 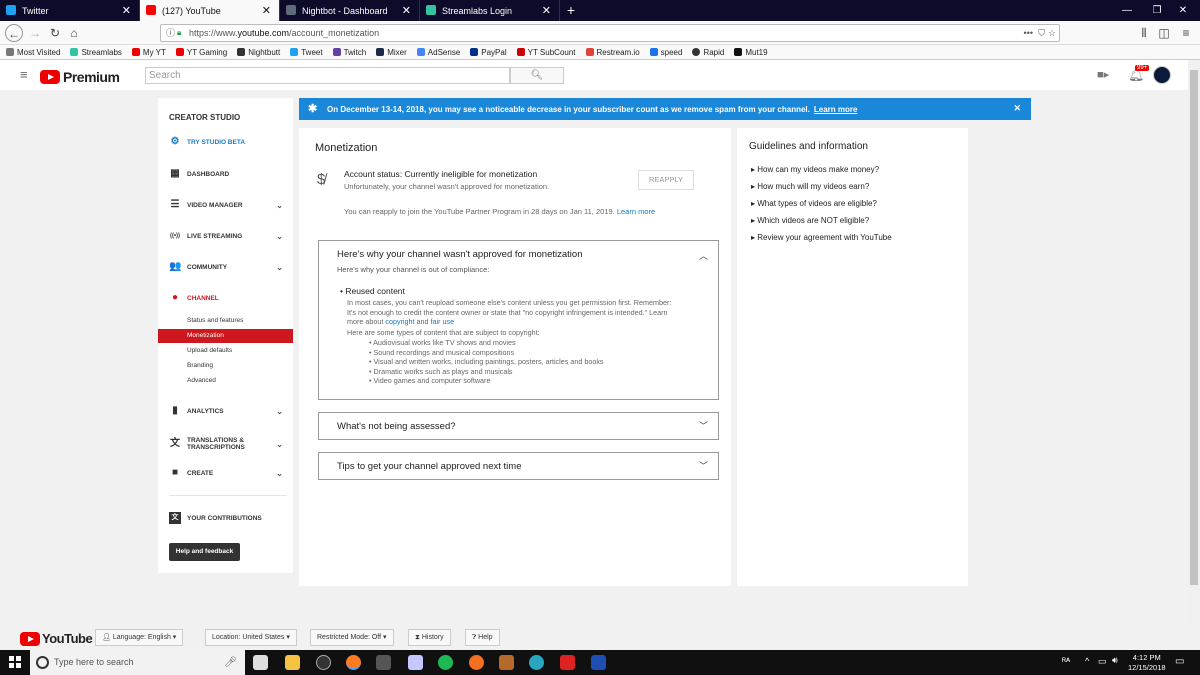 What do you see at coordinates (1041, 33) in the screenshot?
I see `pocket-icon: ⛉` at bounding box center [1041, 33].